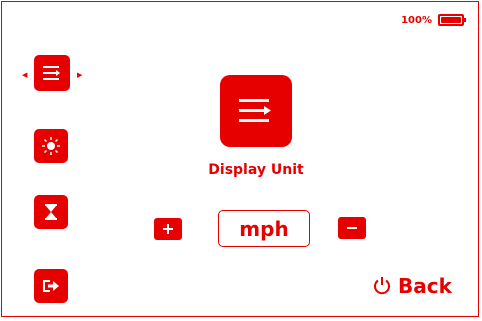 The image size is (482, 321). I want to click on sidebar-item-display-unit, so click(52, 73).